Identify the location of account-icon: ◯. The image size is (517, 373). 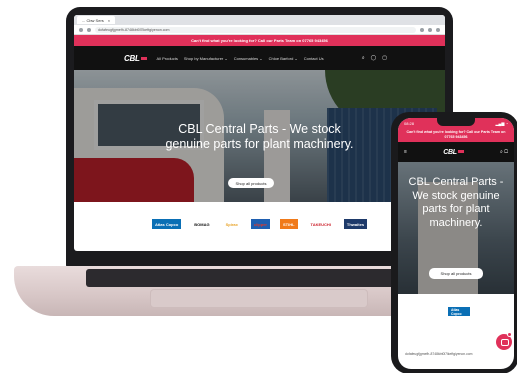
(374, 58).